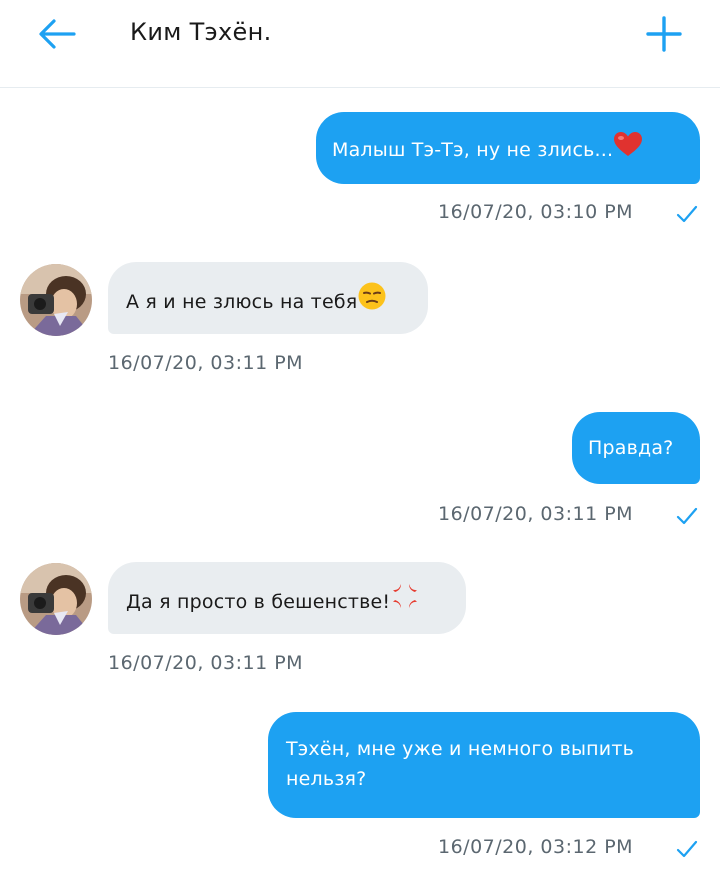 The width and height of the screenshot is (720, 874). Describe the element at coordinates (460, 764) in the screenshot. I see `message-text: Тэхён, мне уже и немного выпить нельзя?` at that location.